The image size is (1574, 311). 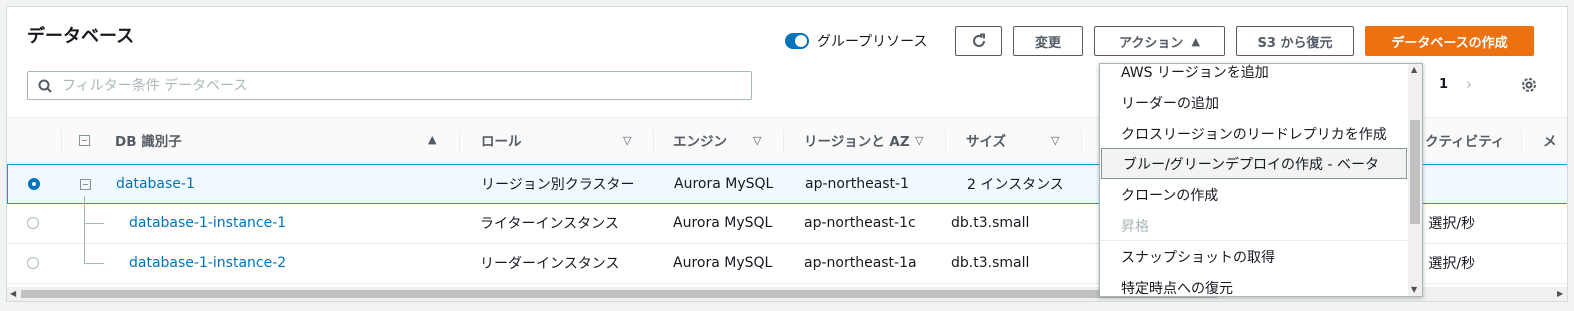 What do you see at coordinates (1445, 264) in the screenshot?
I see `activity-cell: 2 選択/秒` at bounding box center [1445, 264].